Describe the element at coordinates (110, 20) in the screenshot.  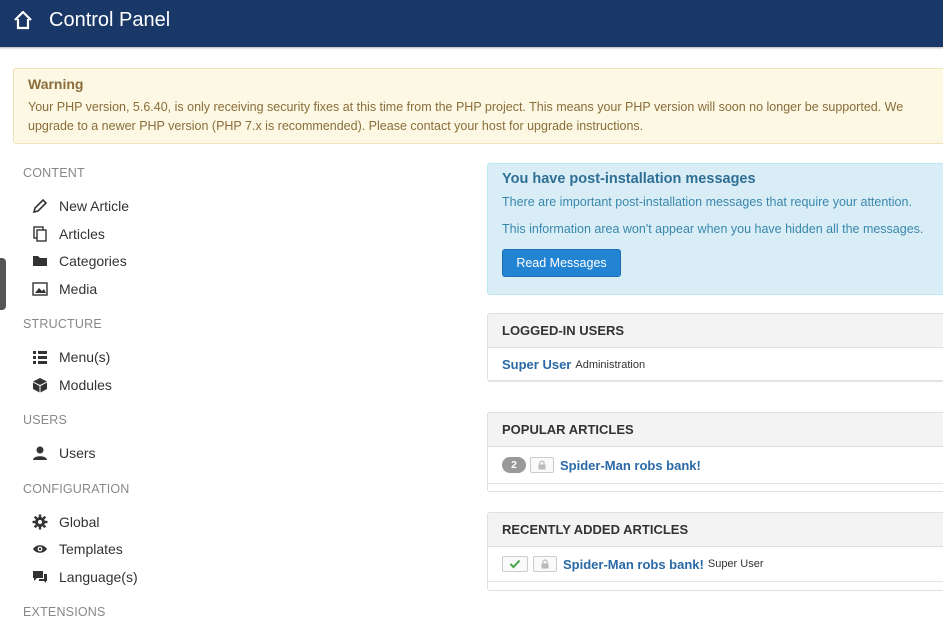
I see `page-title: Control Panel` at that location.